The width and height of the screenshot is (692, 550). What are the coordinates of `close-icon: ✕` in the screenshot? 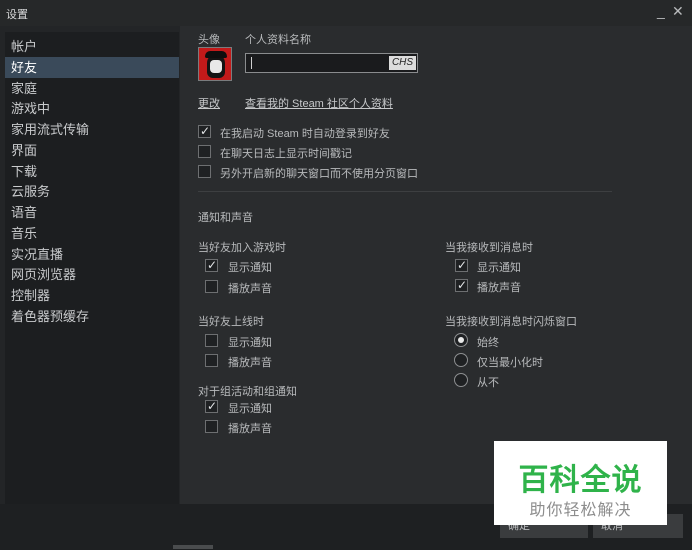 It's located at (678, 11).